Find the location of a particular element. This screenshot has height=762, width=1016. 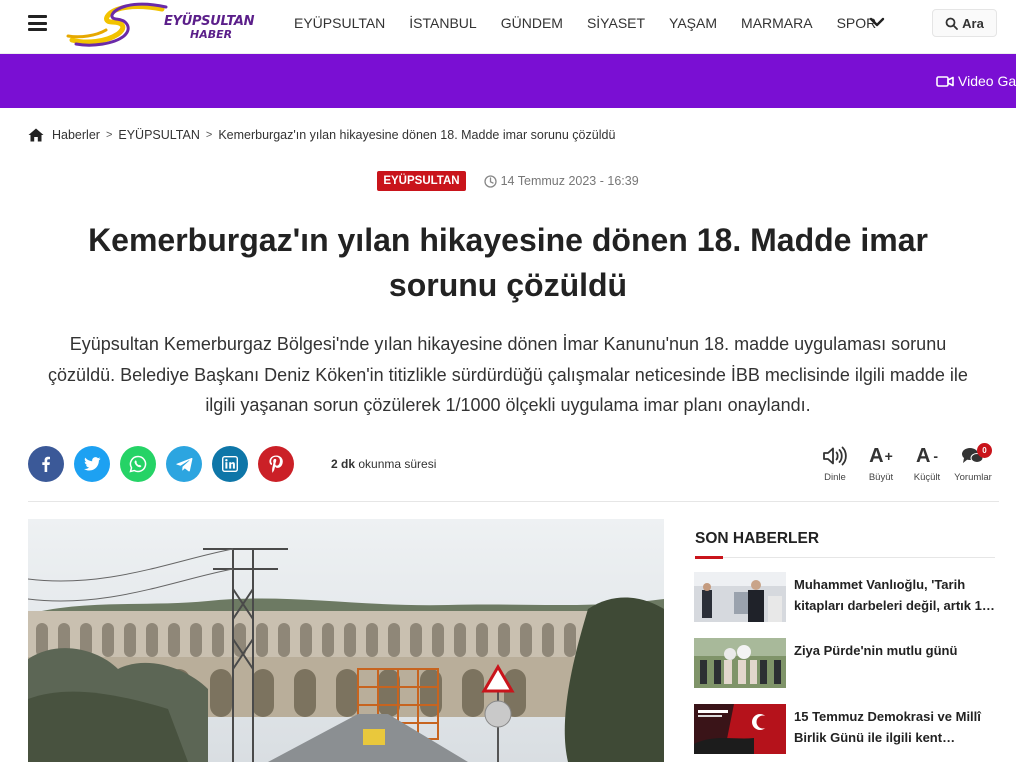

date-text: 14 Temmuz 2023 - 16:39 is located at coordinates (569, 181).